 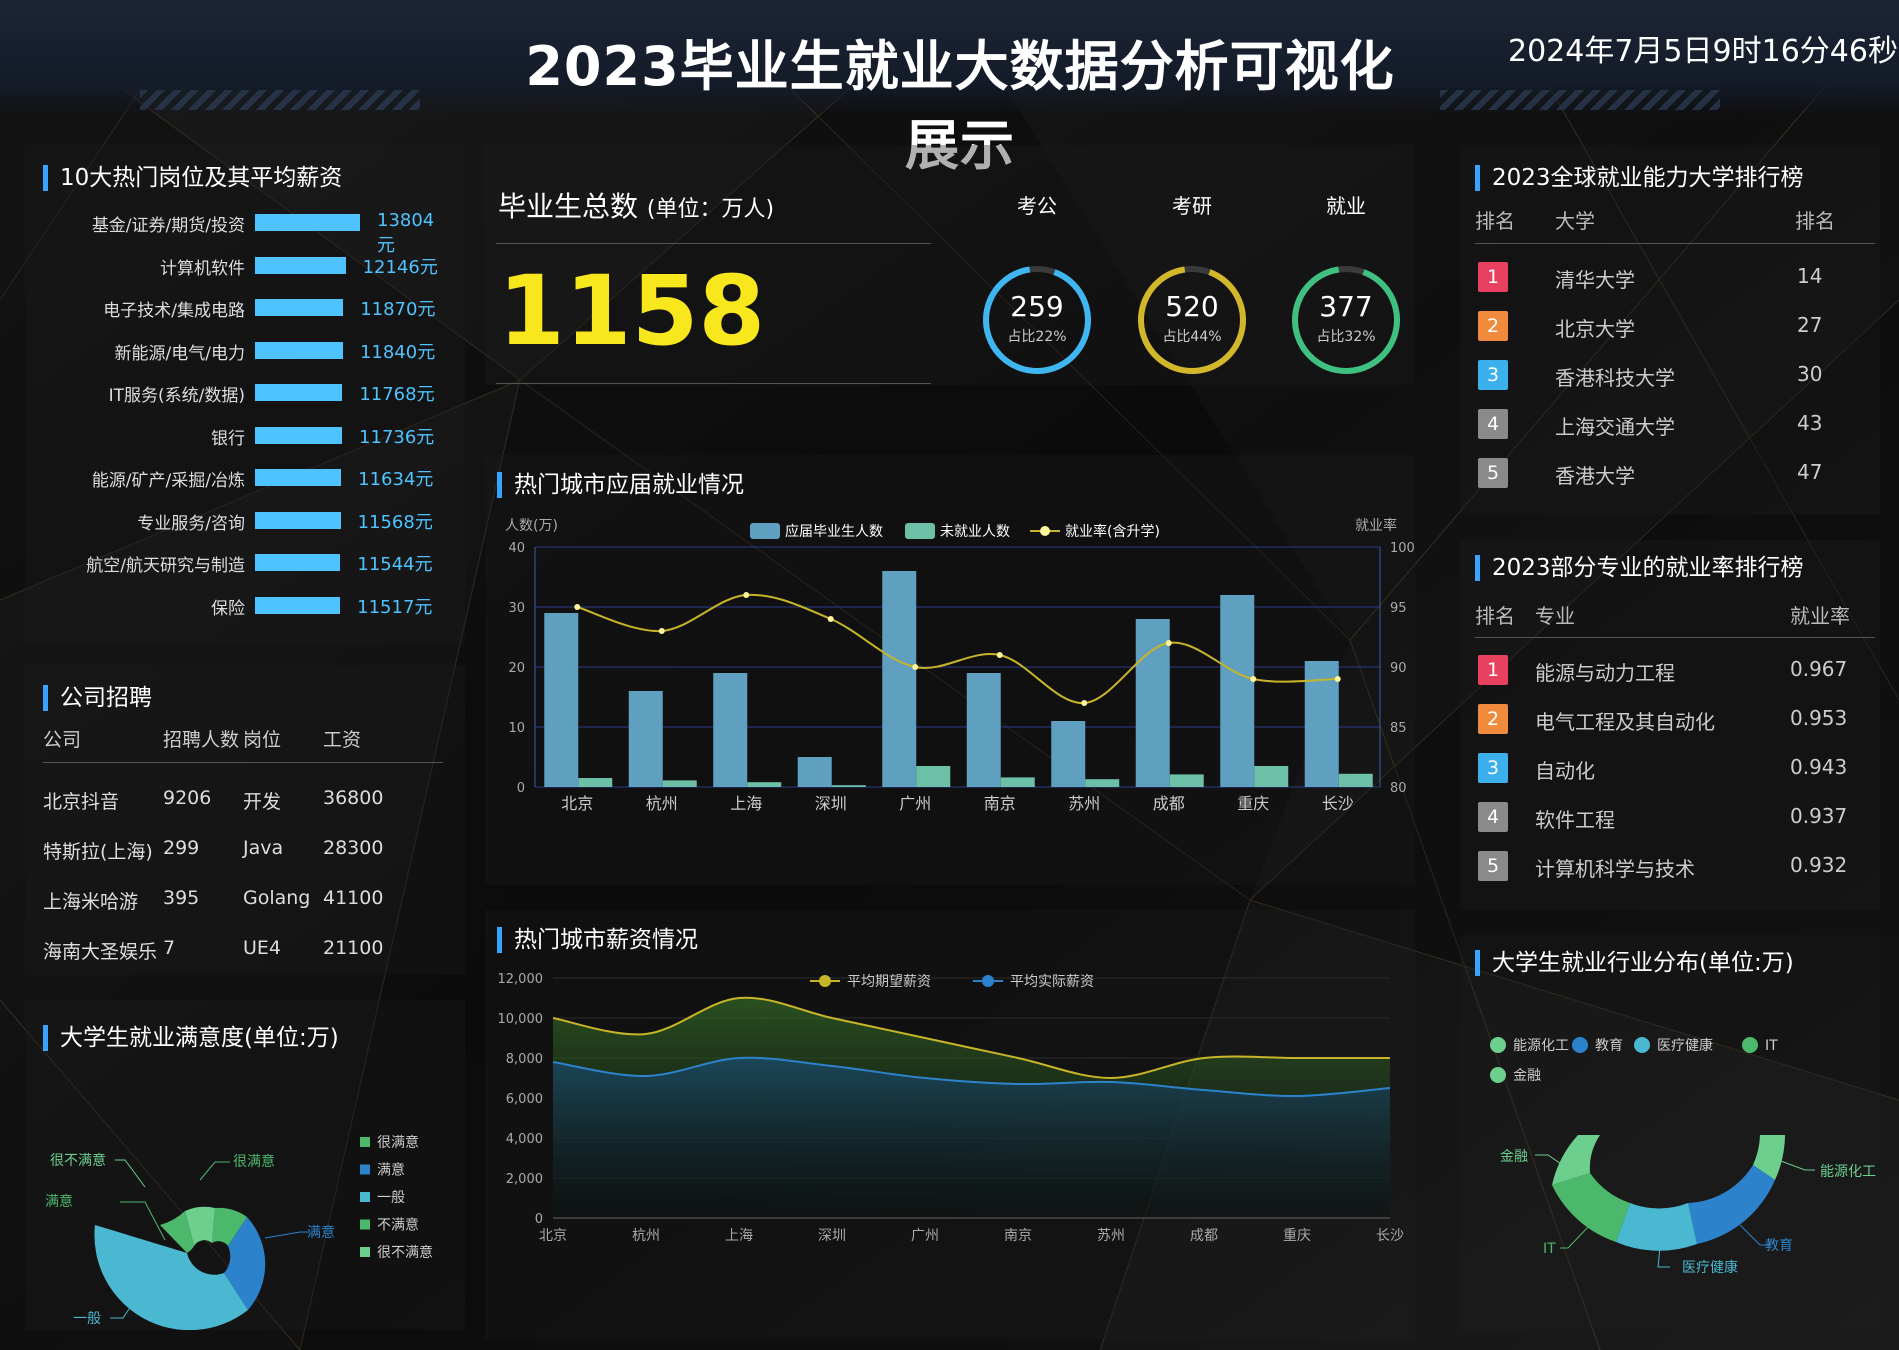 I want to click on industry-slice-health, so click(x=1656, y=1227).